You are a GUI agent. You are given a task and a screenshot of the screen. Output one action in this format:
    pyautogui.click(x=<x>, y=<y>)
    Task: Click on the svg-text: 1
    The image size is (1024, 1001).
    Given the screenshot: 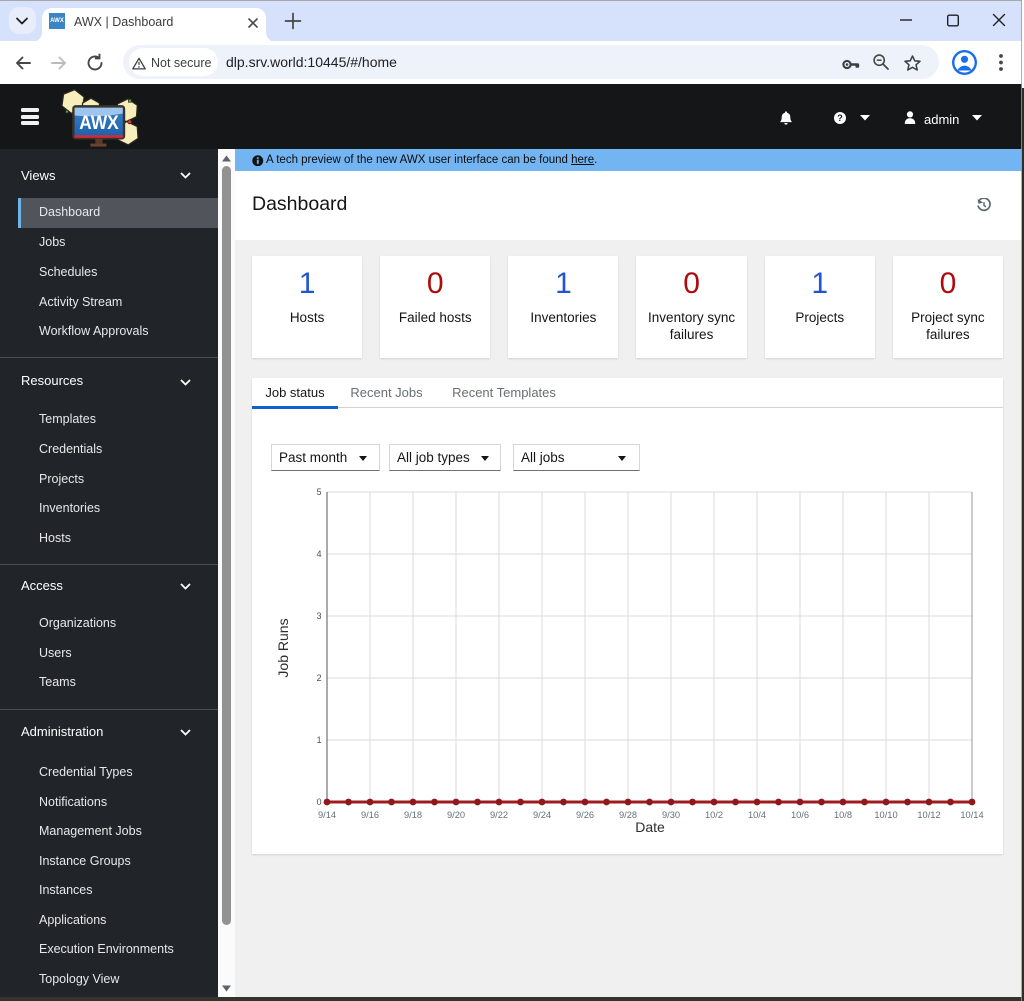 What is the action you would take?
    pyautogui.click(x=319, y=740)
    